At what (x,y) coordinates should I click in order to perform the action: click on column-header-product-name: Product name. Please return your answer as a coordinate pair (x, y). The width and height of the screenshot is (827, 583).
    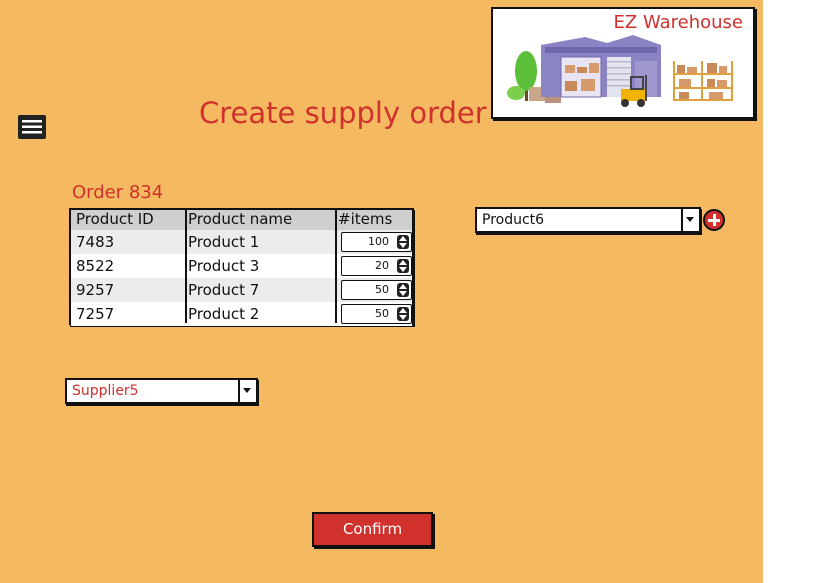
    Looking at the image, I should click on (240, 219).